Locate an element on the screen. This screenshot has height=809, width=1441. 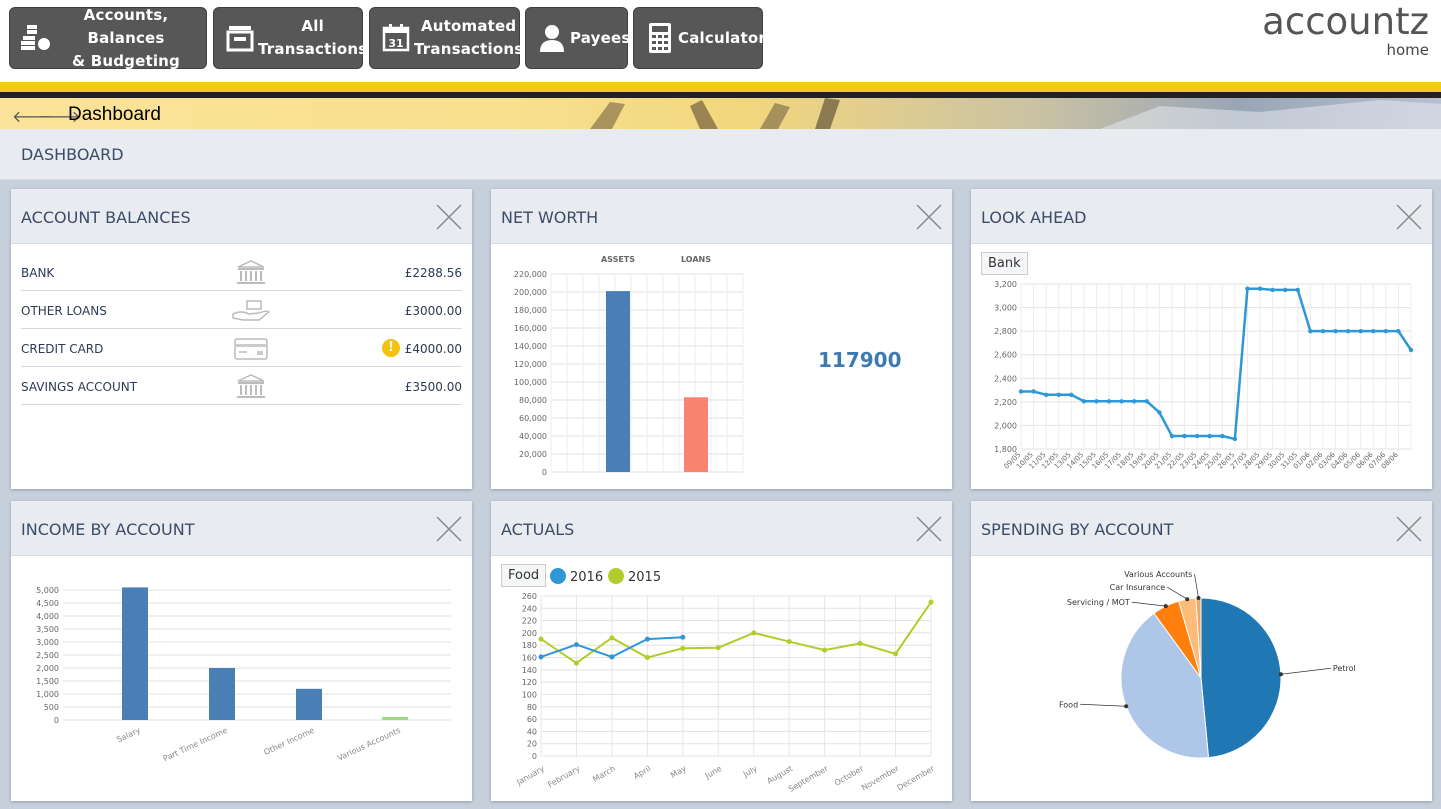
panel-title: SPENDING BY ACCOUNT is located at coordinates (1077, 529).